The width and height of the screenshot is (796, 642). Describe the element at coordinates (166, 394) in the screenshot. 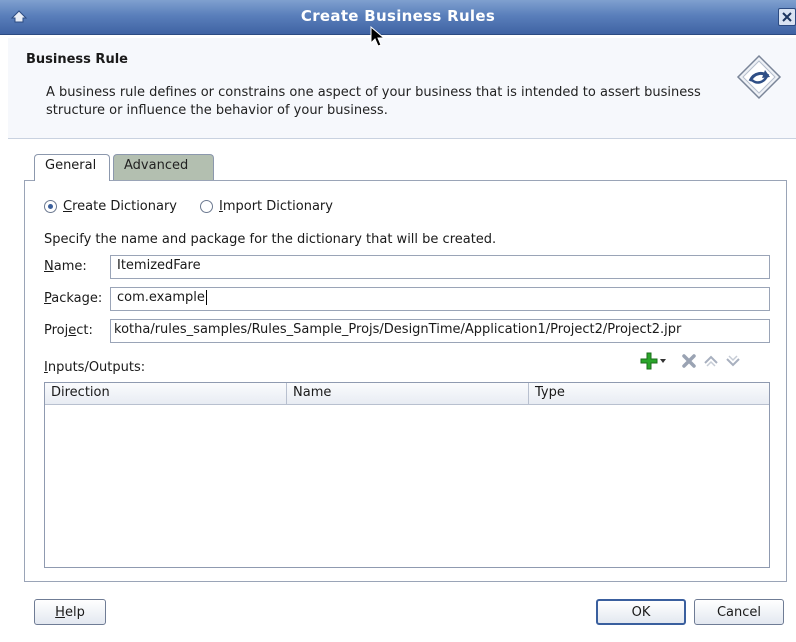

I see `column-header-direction: Direction` at that location.